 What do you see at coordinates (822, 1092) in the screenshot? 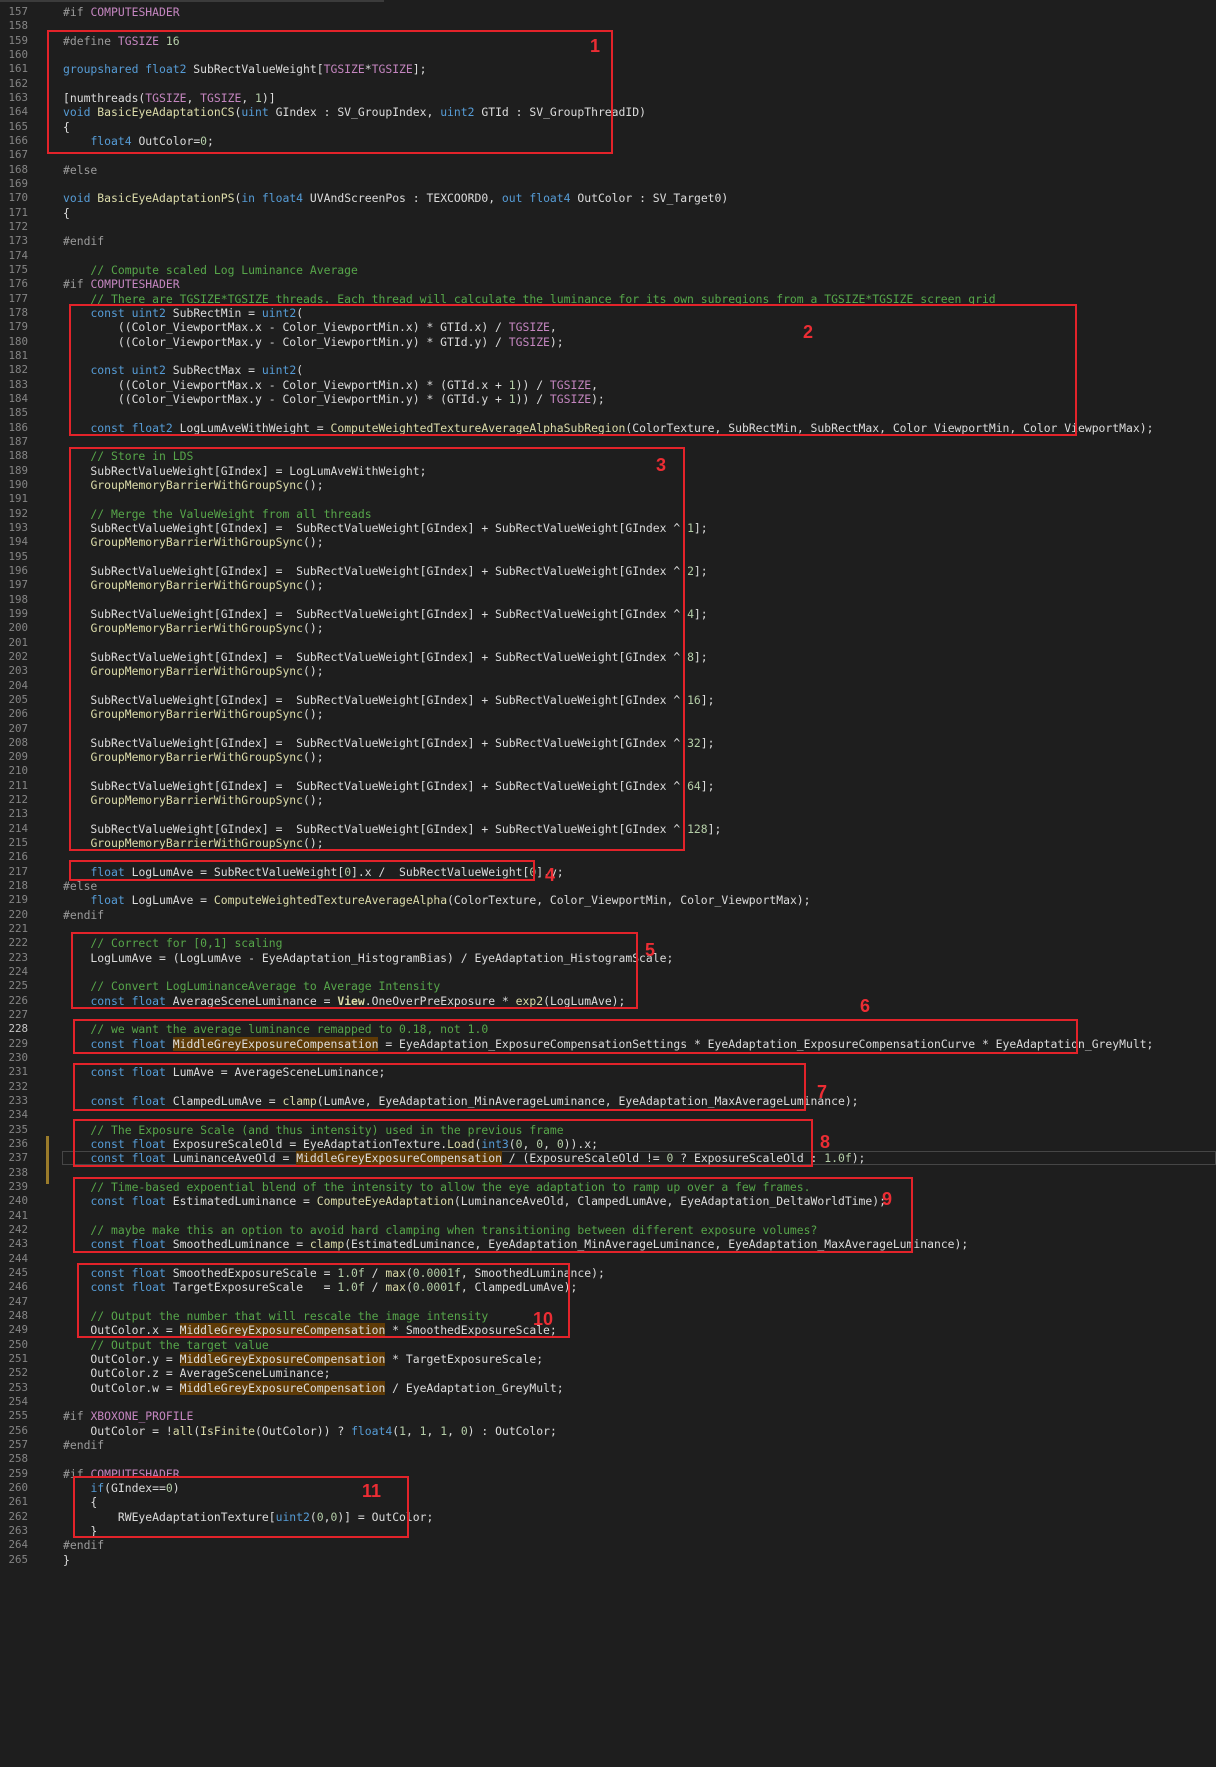
I see `annotation-label: 7` at bounding box center [822, 1092].